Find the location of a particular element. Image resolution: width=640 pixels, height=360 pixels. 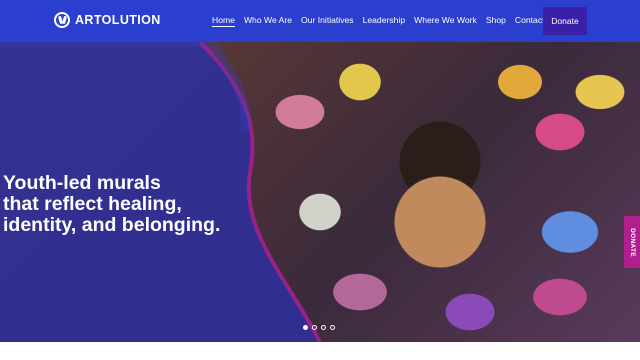

headline-line-1: Youth-led murals is located at coordinates (82, 183).